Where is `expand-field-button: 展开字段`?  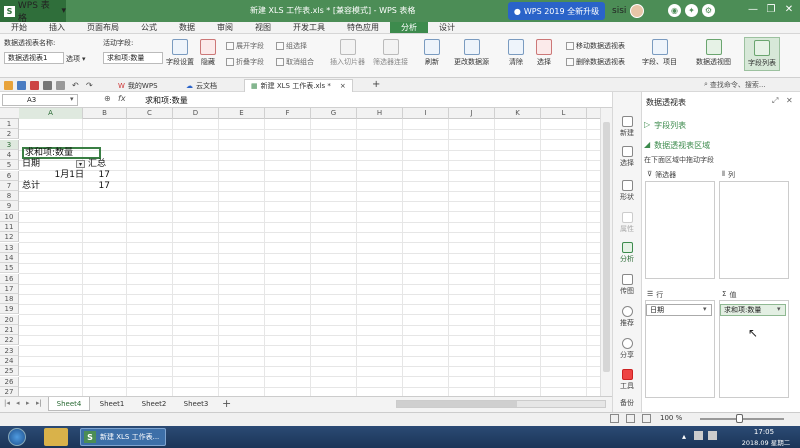
expand-field-button: 展开字段 is located at coordinates (245, 46).